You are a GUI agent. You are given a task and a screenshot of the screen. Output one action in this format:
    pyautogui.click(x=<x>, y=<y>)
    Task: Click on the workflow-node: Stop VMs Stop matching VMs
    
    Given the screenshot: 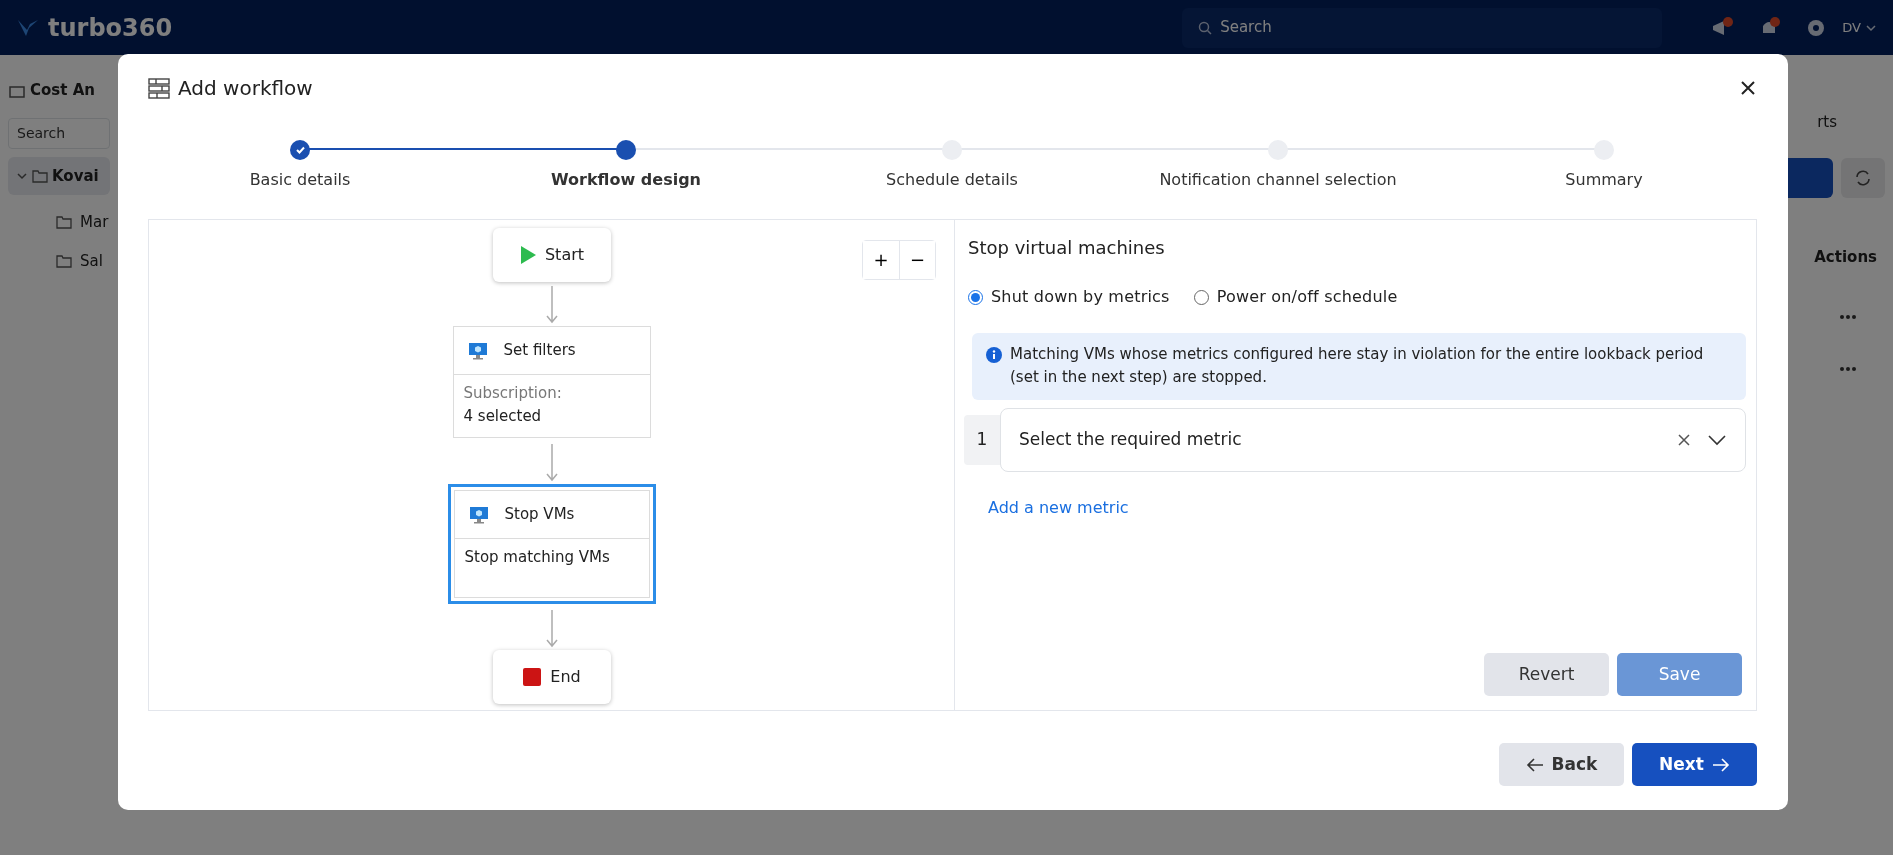 What is the action you would take?
    pyautogui.click(x=551, y=544)
    